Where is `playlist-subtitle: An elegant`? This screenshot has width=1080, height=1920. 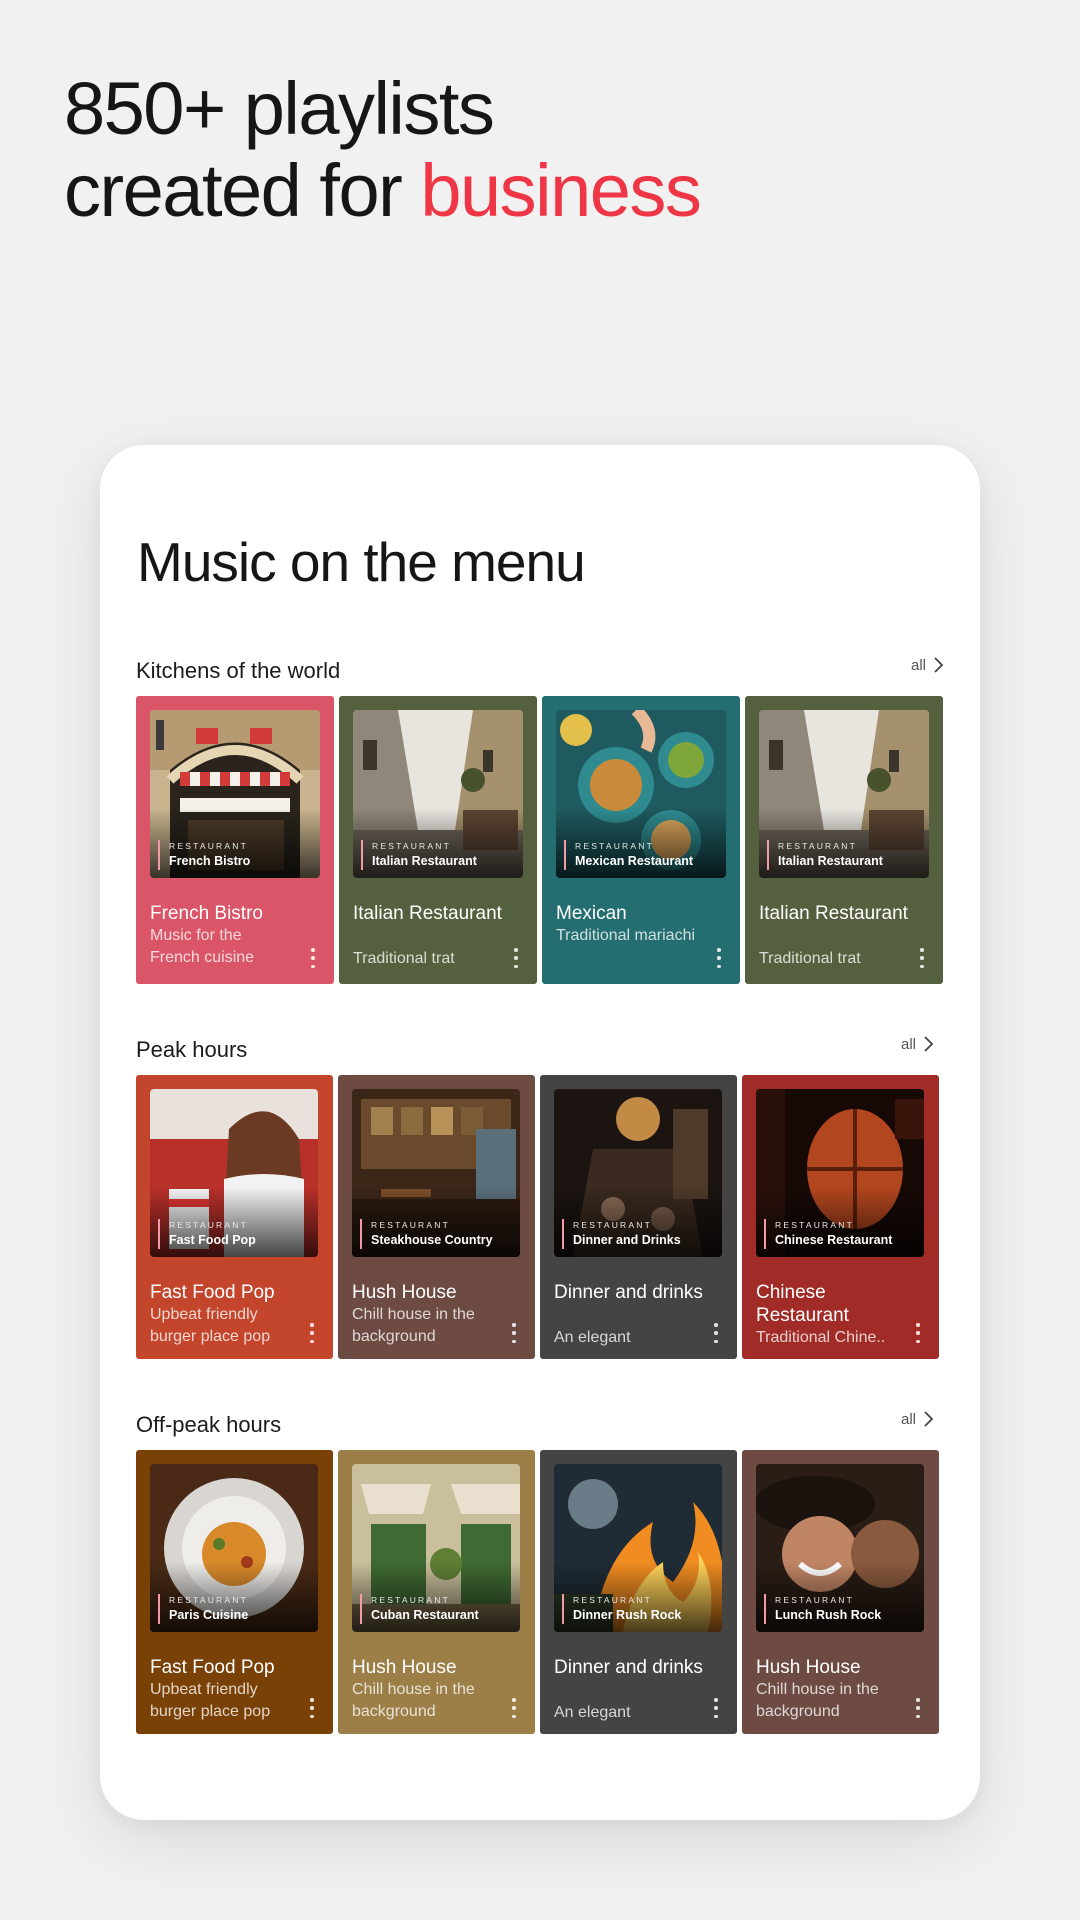
playlist-subtitle: An elegant is located at coordinates (592, 1337).